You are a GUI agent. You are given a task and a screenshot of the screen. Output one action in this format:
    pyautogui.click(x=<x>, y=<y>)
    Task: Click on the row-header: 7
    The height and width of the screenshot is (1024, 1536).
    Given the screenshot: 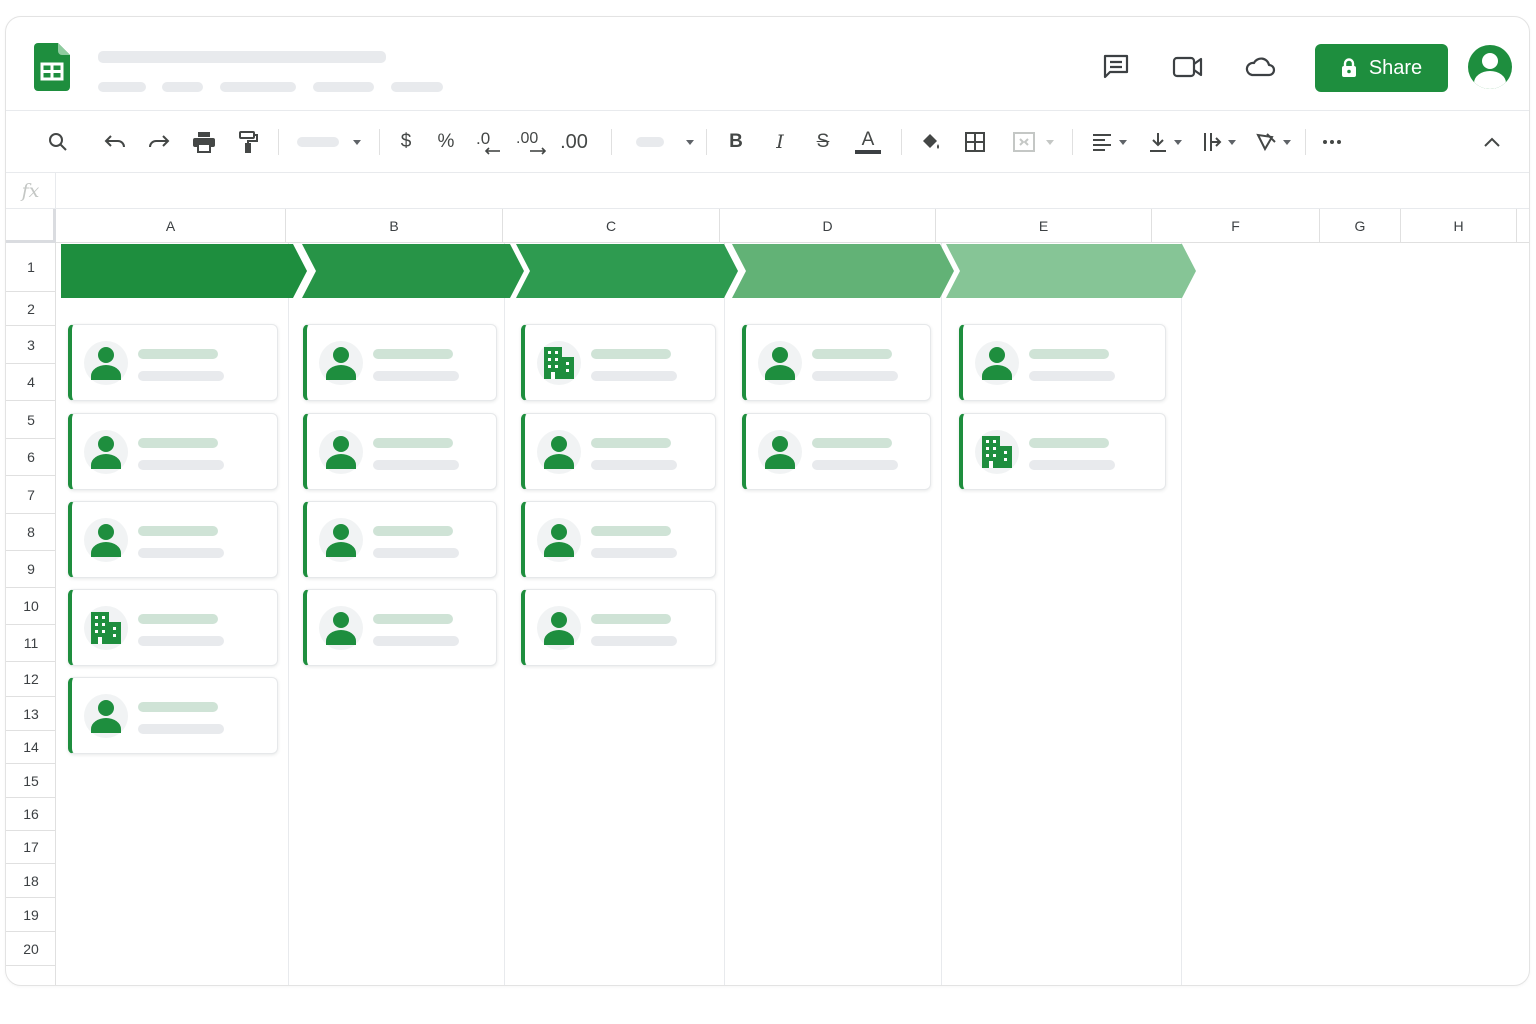 What is the action you would take?
    pyautogui.click(x=31, y=495)
    